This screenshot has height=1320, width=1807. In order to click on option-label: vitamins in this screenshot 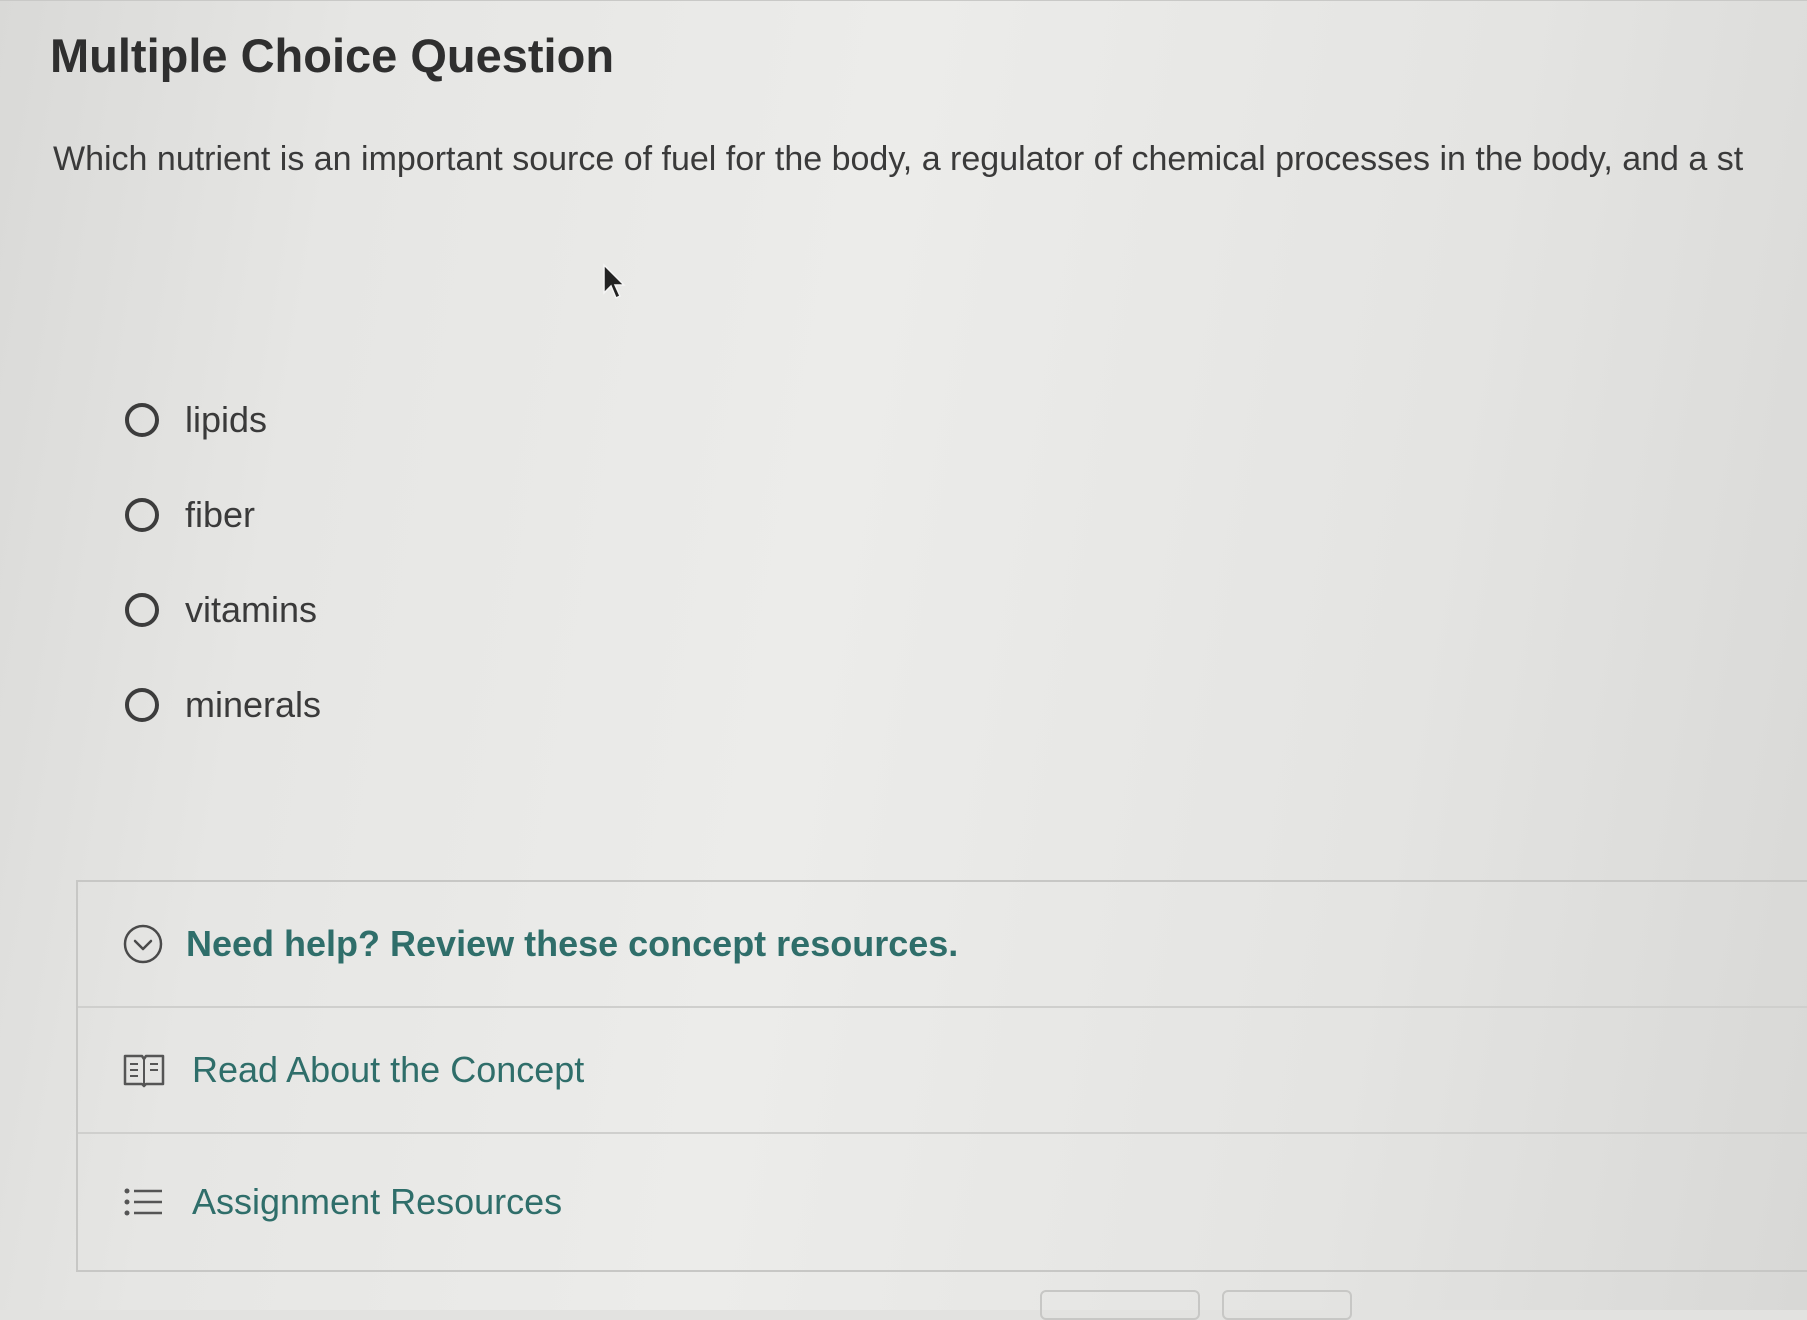, I will do `click(251, 609)`.